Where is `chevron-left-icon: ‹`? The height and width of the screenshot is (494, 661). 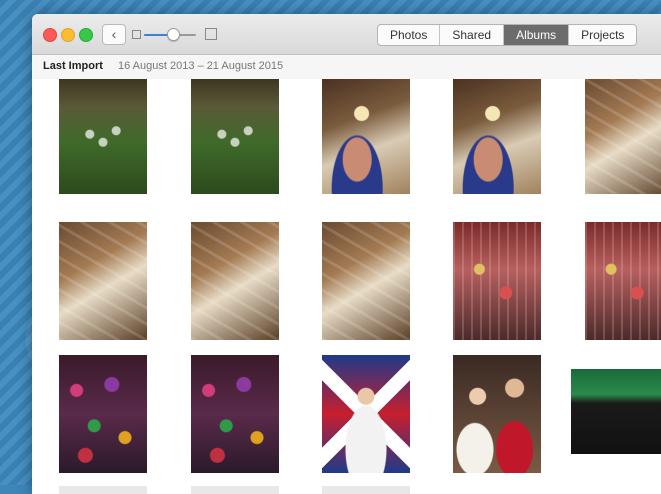 chevron-left-icon: ‹ is located at coordinates (114, 34).